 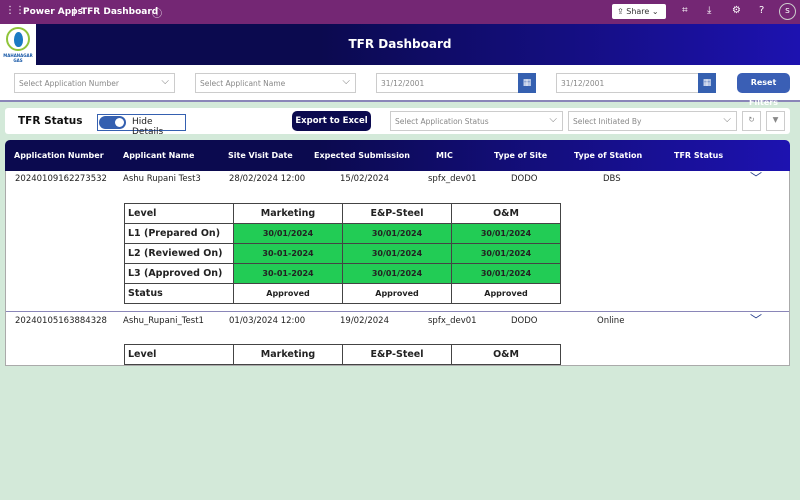 I want to click on applicant-name-dropdown: Select Applicant Name ⌵, so click(x=275, y=83).